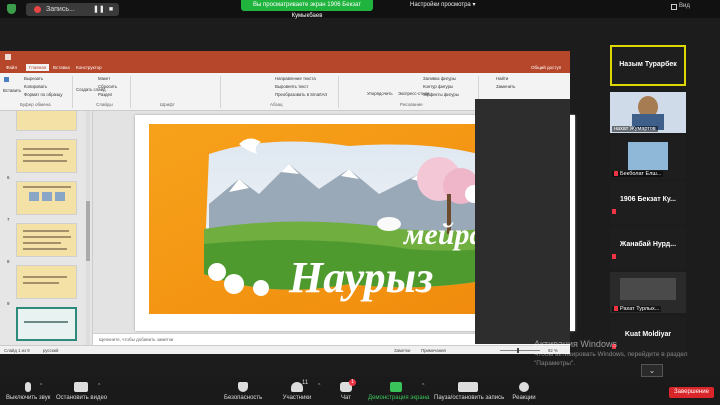 This screenshot has width=720, height=405. I want to click on shape-effects-button: Эффекты фигуры, so click(441, 94).